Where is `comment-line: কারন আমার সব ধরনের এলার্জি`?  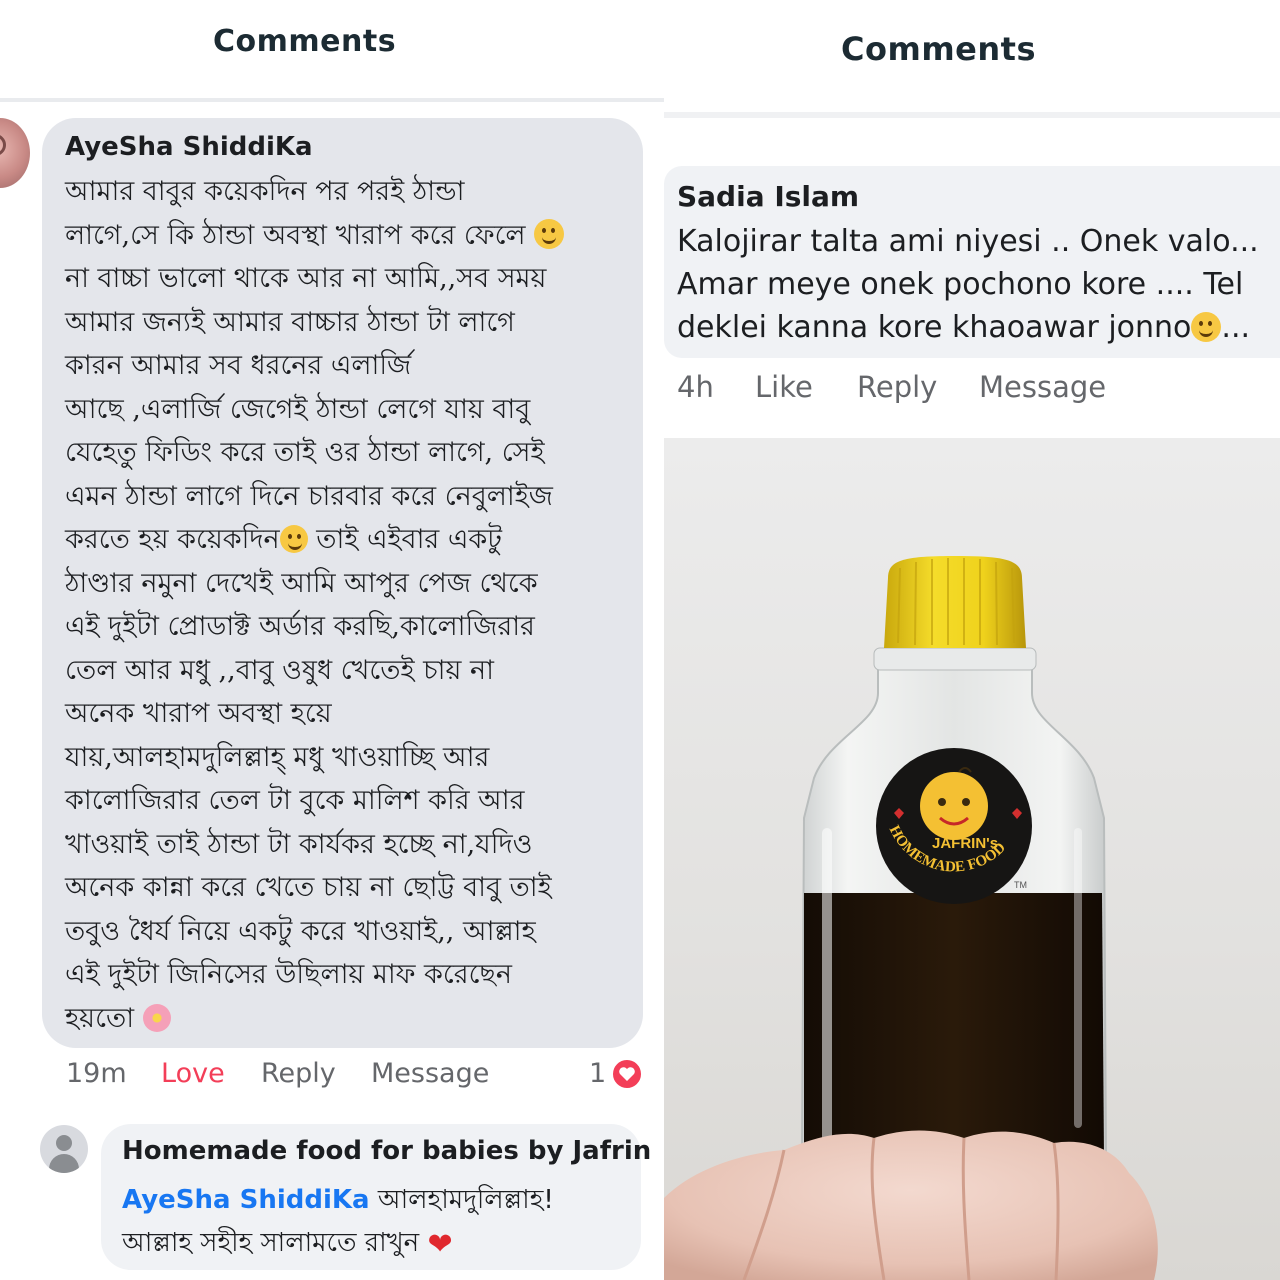 comment-line: কারন আমার সব ধরনের এলার্জি is located at coordinates (238, 365).